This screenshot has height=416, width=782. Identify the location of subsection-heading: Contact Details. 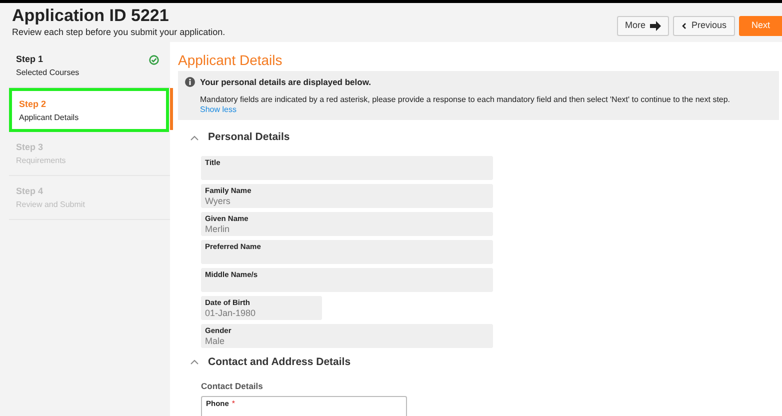
(232, 386).